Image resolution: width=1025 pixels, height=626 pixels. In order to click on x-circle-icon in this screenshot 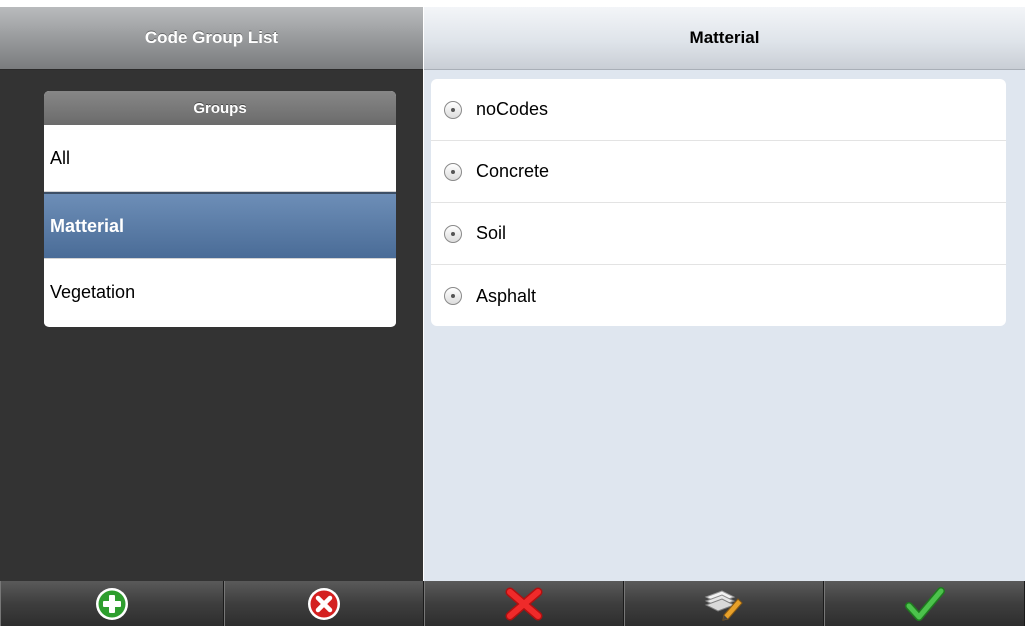, I will do `click(324, 603)`.